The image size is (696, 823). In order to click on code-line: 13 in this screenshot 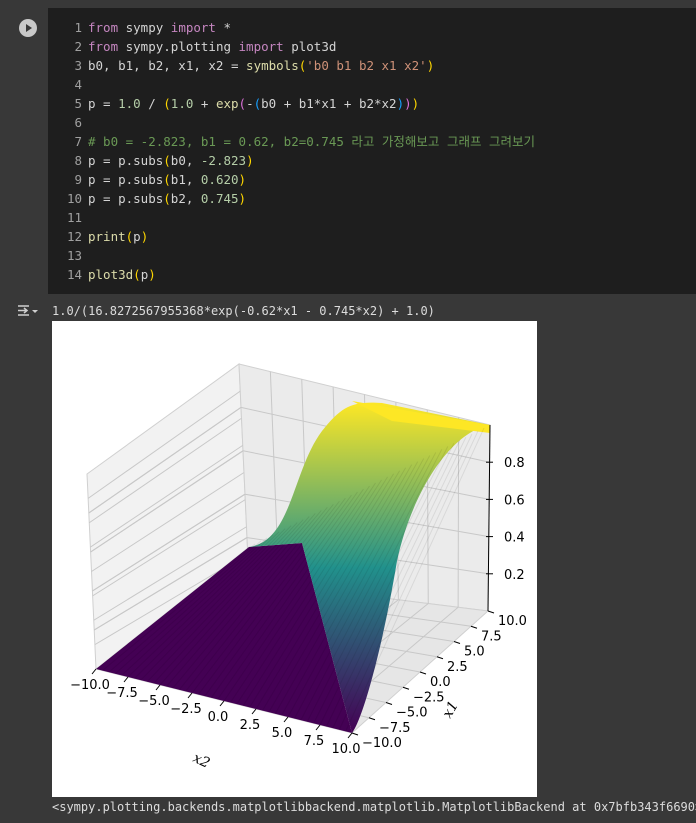, I will do `click(68, 255)`.